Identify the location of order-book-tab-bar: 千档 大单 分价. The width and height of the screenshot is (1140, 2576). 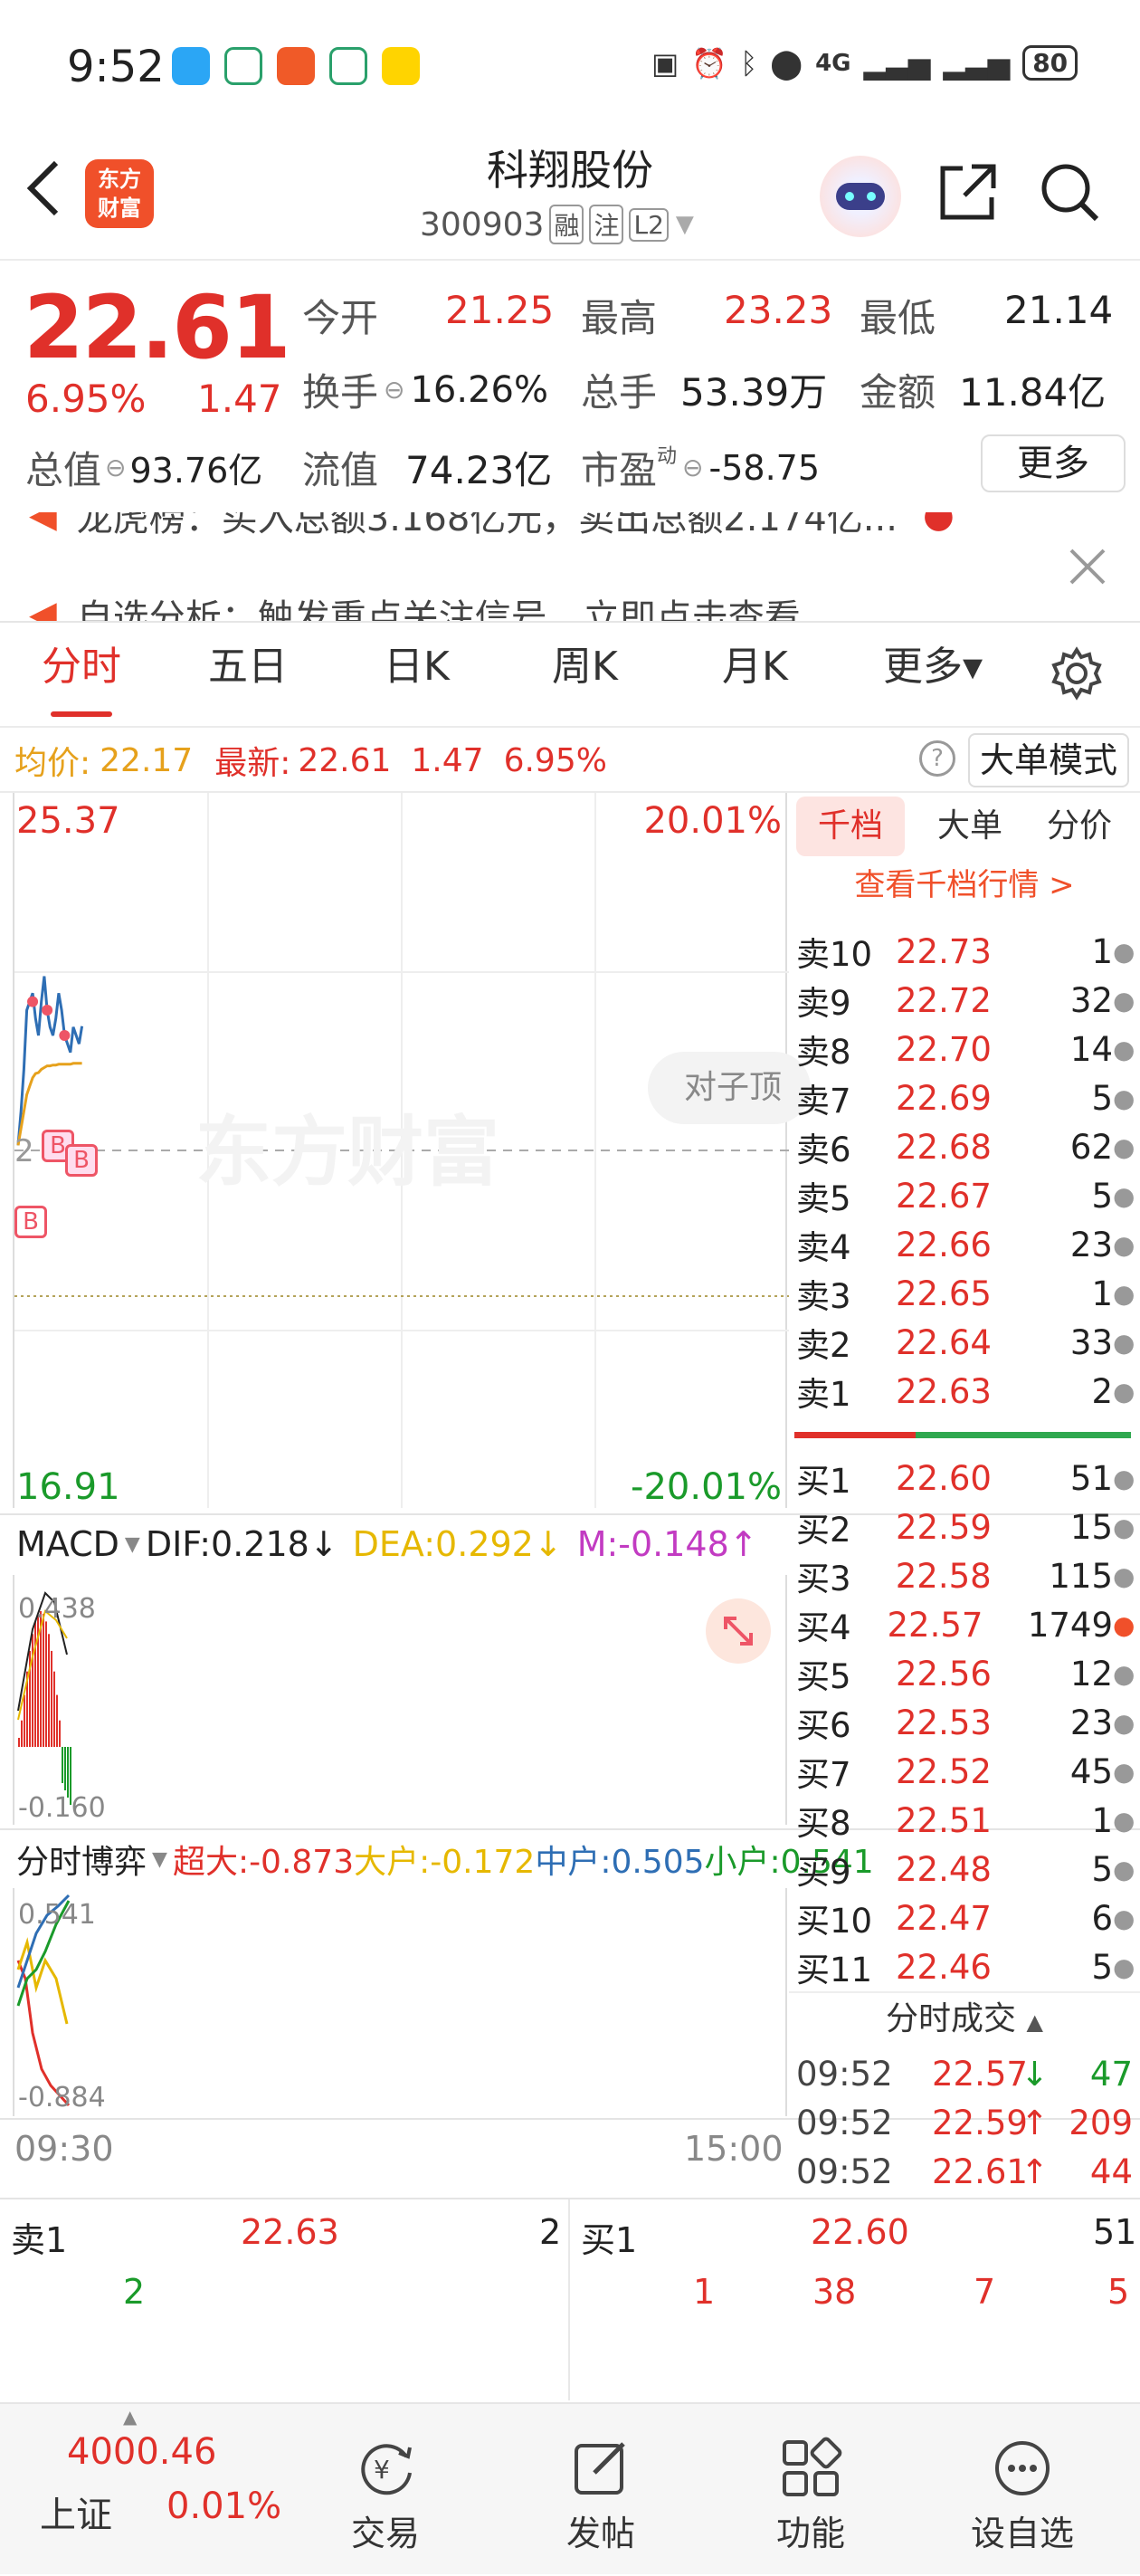
(965, 828).